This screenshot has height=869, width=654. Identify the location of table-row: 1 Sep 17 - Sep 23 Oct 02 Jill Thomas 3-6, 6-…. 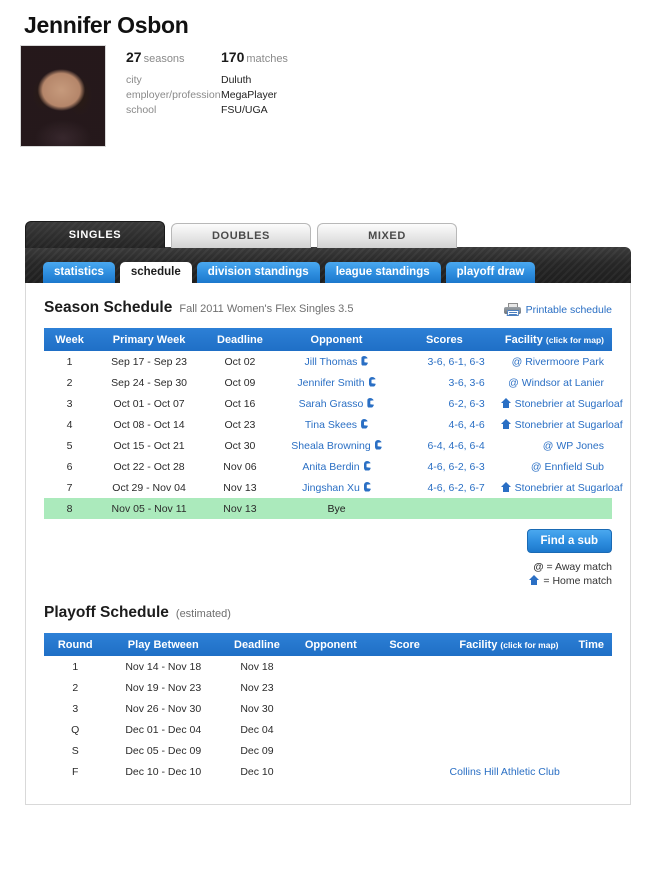
(328, 361).